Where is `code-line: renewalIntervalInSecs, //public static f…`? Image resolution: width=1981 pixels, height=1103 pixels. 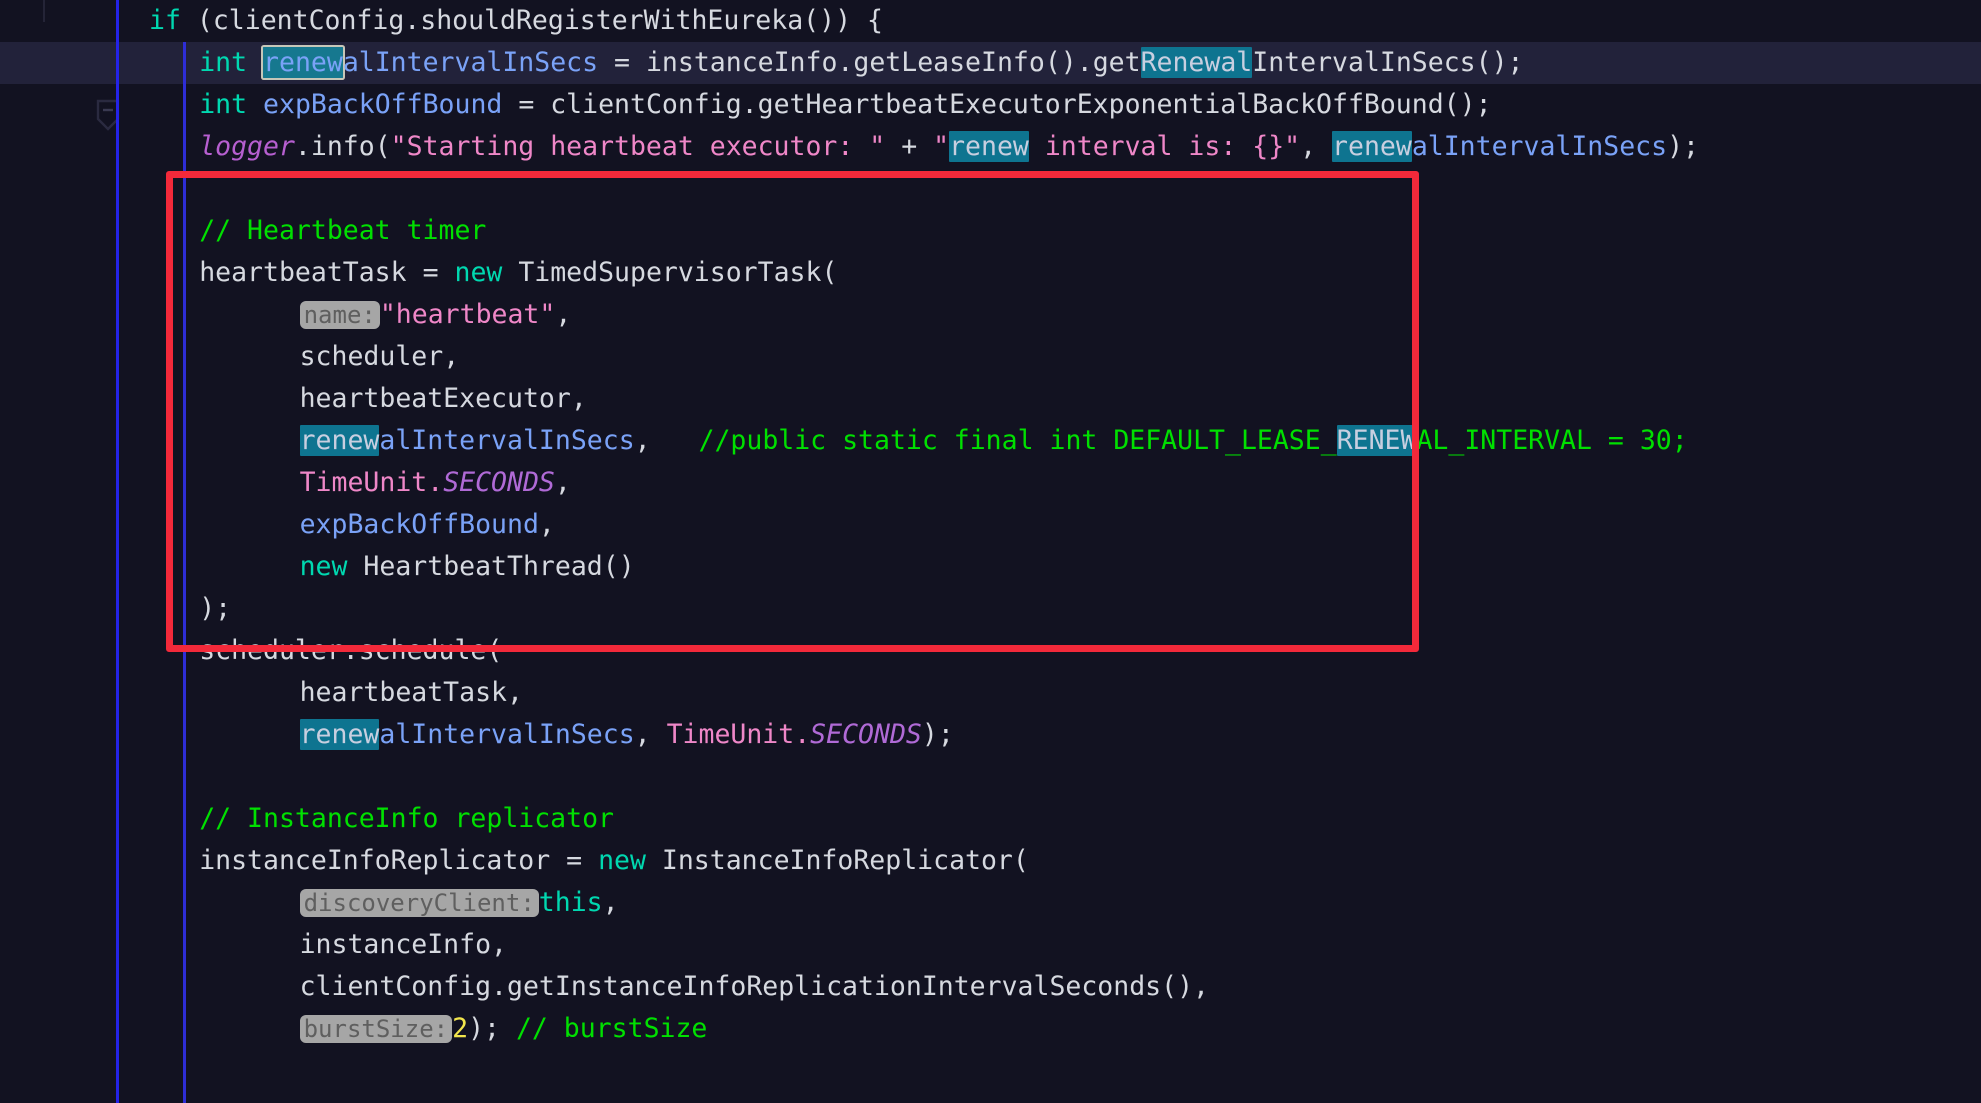 code-line: renewalIntervalInSecs, //public static f… is located at coordinates (990, 441).